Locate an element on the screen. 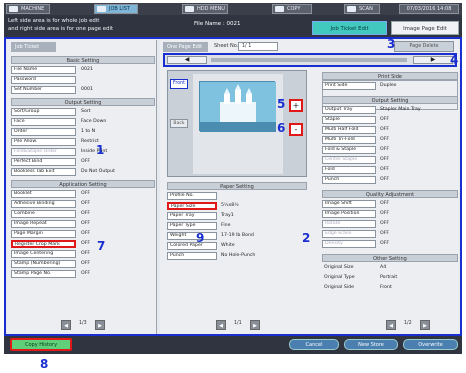  sort-group-button: Sort/Group is located at coordinates (43, 112).